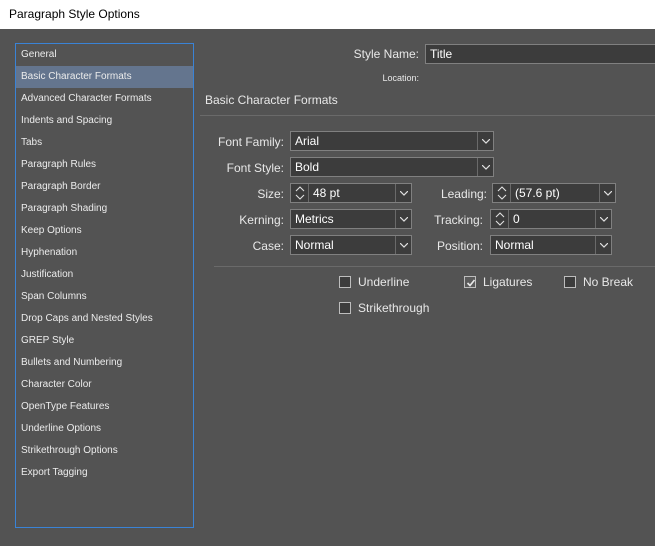 This screenshot has height=546, width=655. What do you see at coordinates (314, 219) in the screenshot?
I see `kerning-value: Metrics` at bounding box center [314, 219].